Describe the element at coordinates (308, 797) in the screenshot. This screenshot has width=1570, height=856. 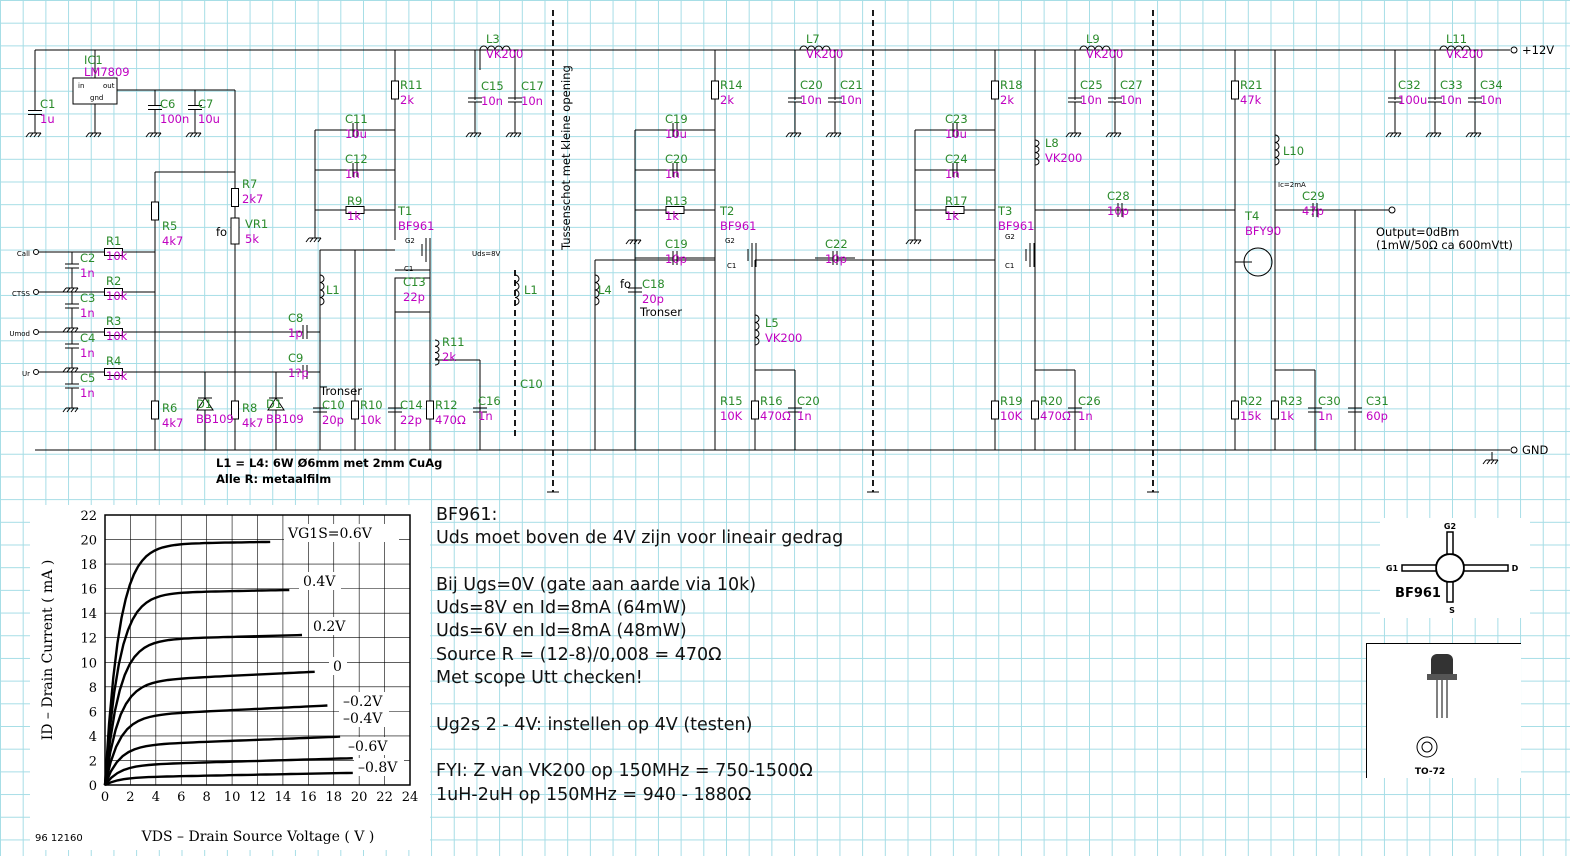
I see `x-tick-label: 16` at that location.